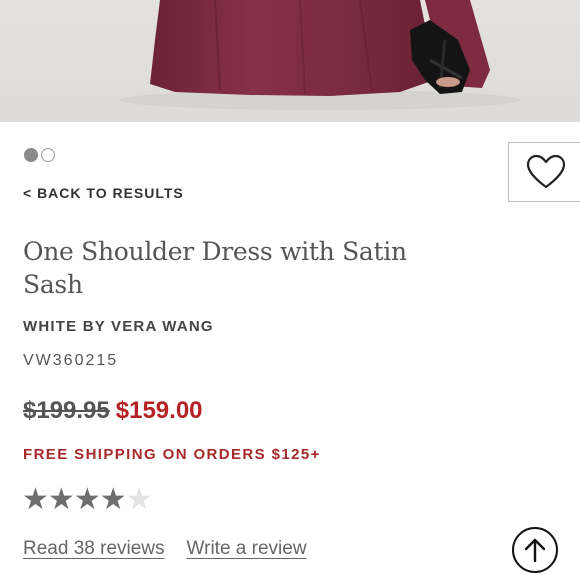 This screenshot has width=580, height=580. I want to click on star-rating: ★★★★★, so click(87, 500).